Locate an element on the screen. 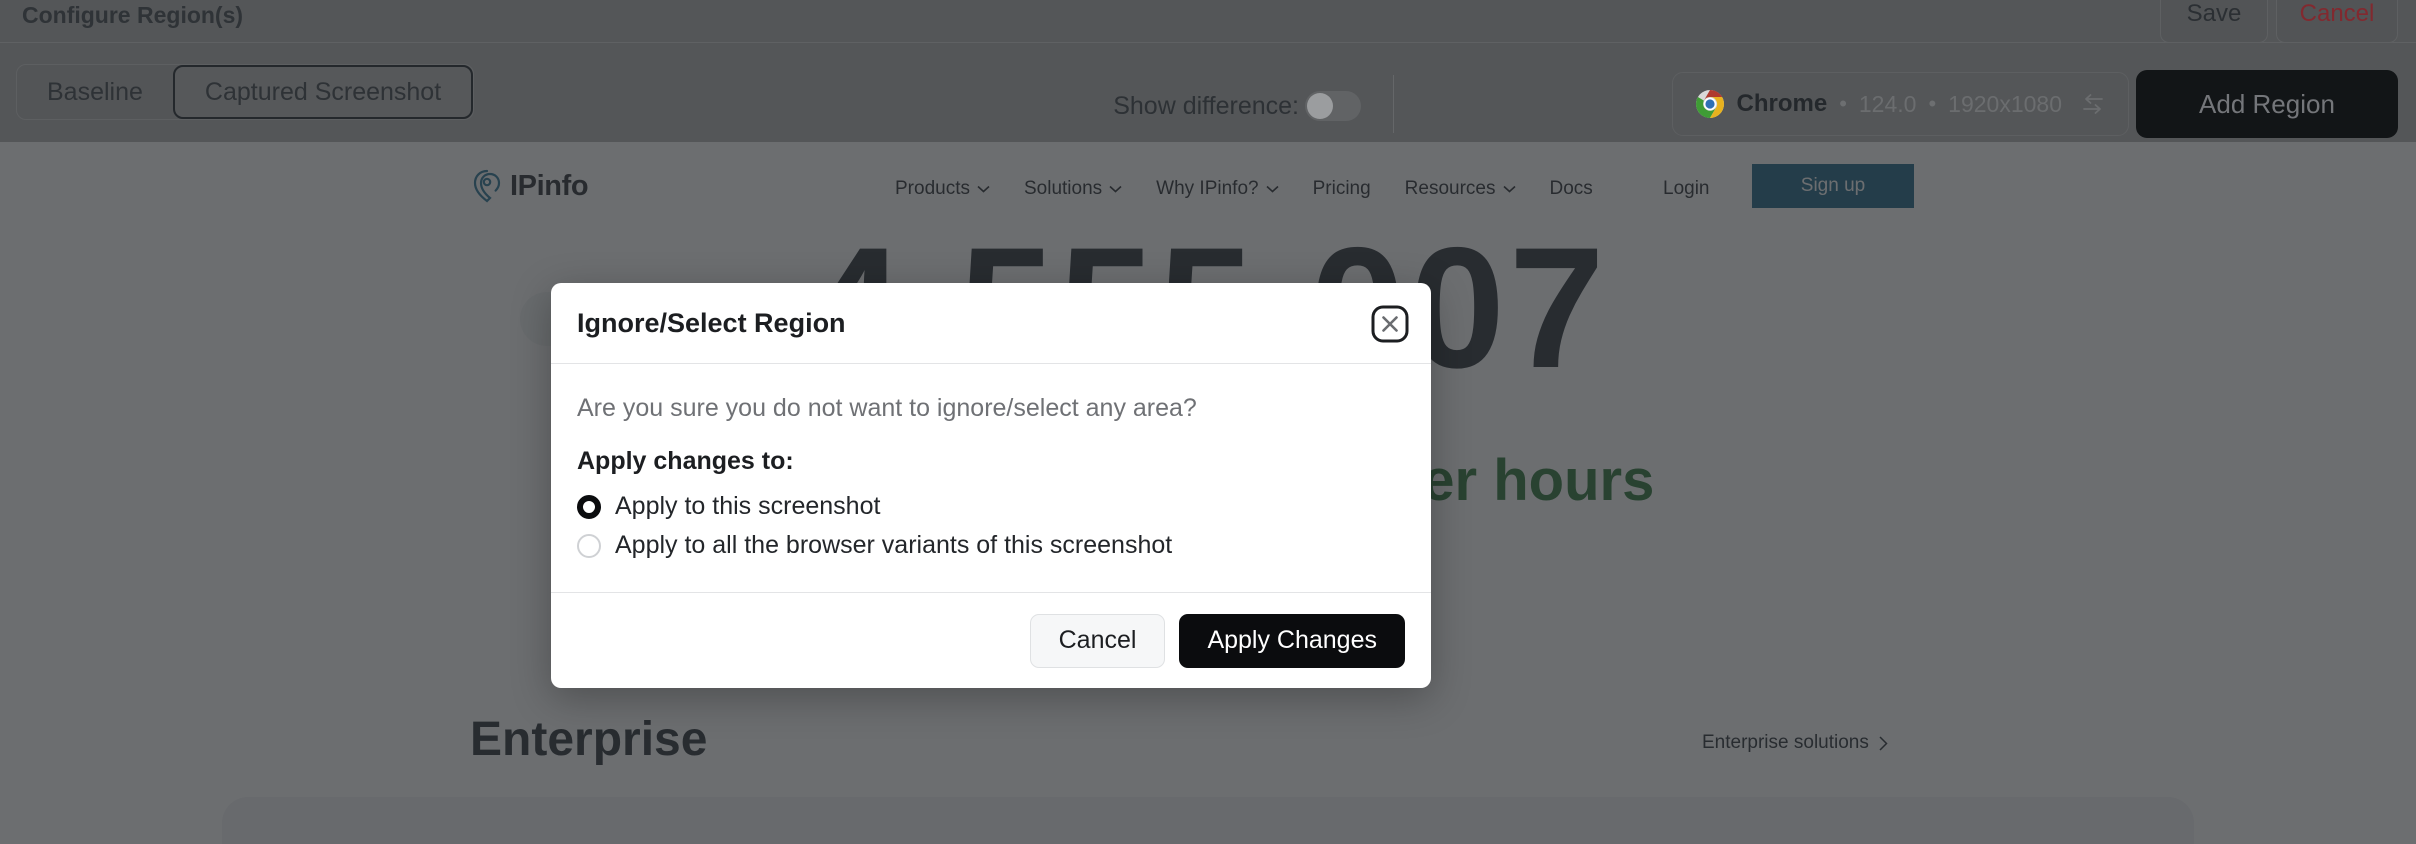  nav-label: Products is located at coordinates (932, 188).